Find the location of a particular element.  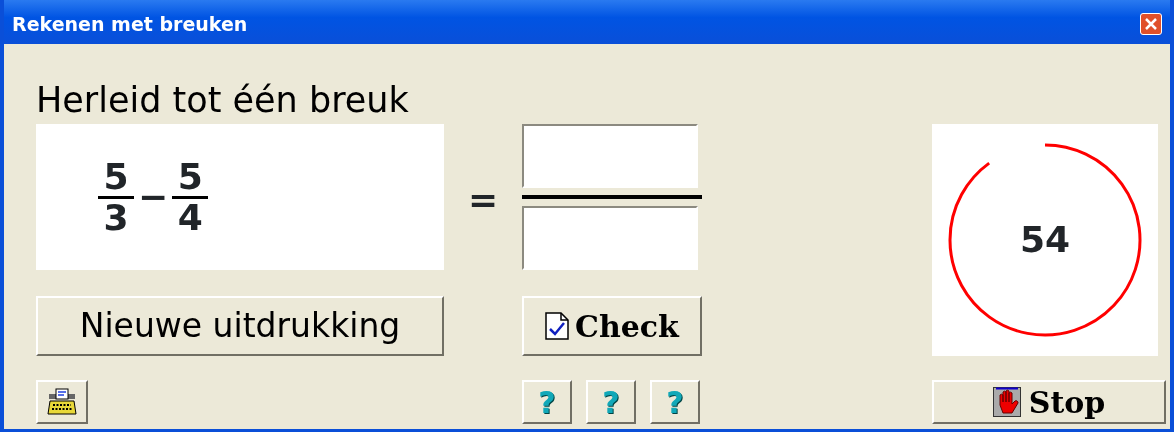

close-icon is located at coordinates (1151, 24).